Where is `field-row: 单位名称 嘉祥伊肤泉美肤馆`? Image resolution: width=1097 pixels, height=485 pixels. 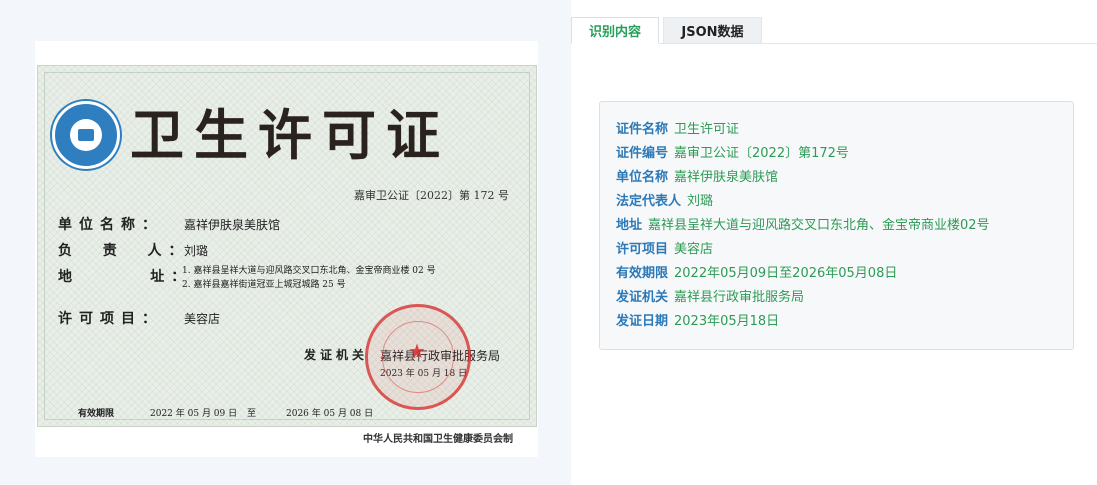 field-row: 单位名称 嘉祥伊肤泉美肤馆 is located at coordinates (844, 175).